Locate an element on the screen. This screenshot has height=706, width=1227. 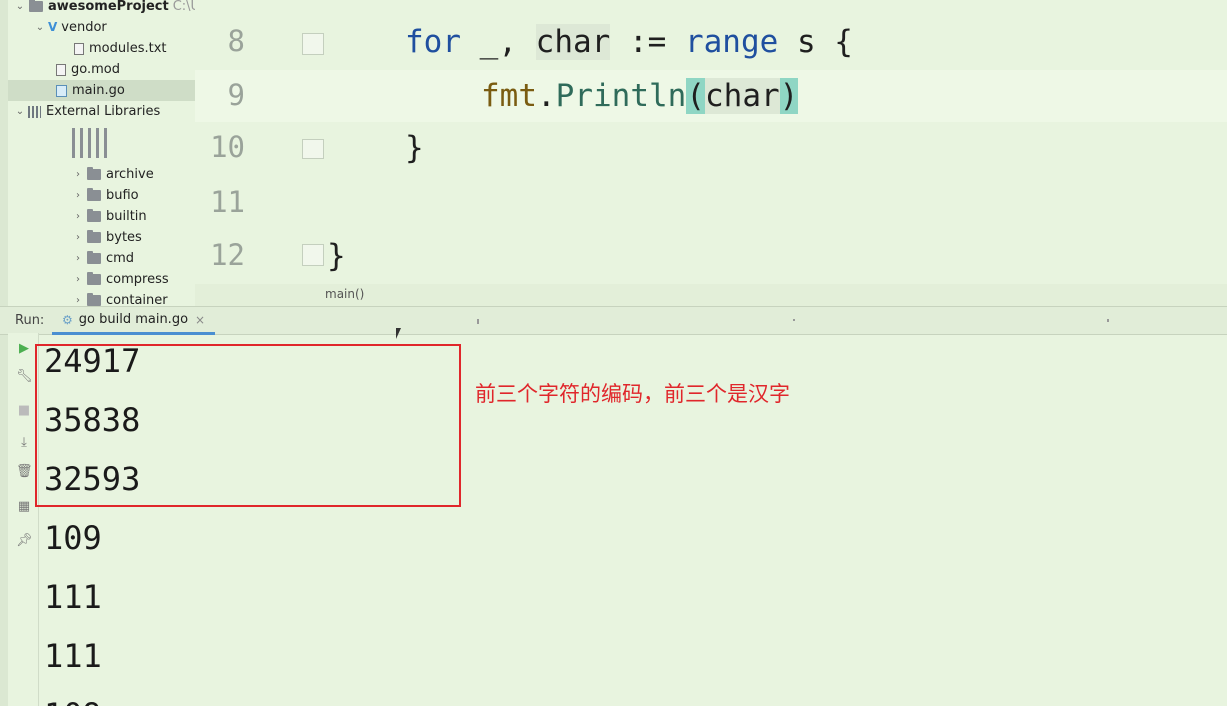
code-line-12: } is located at coordinates (336, 256).